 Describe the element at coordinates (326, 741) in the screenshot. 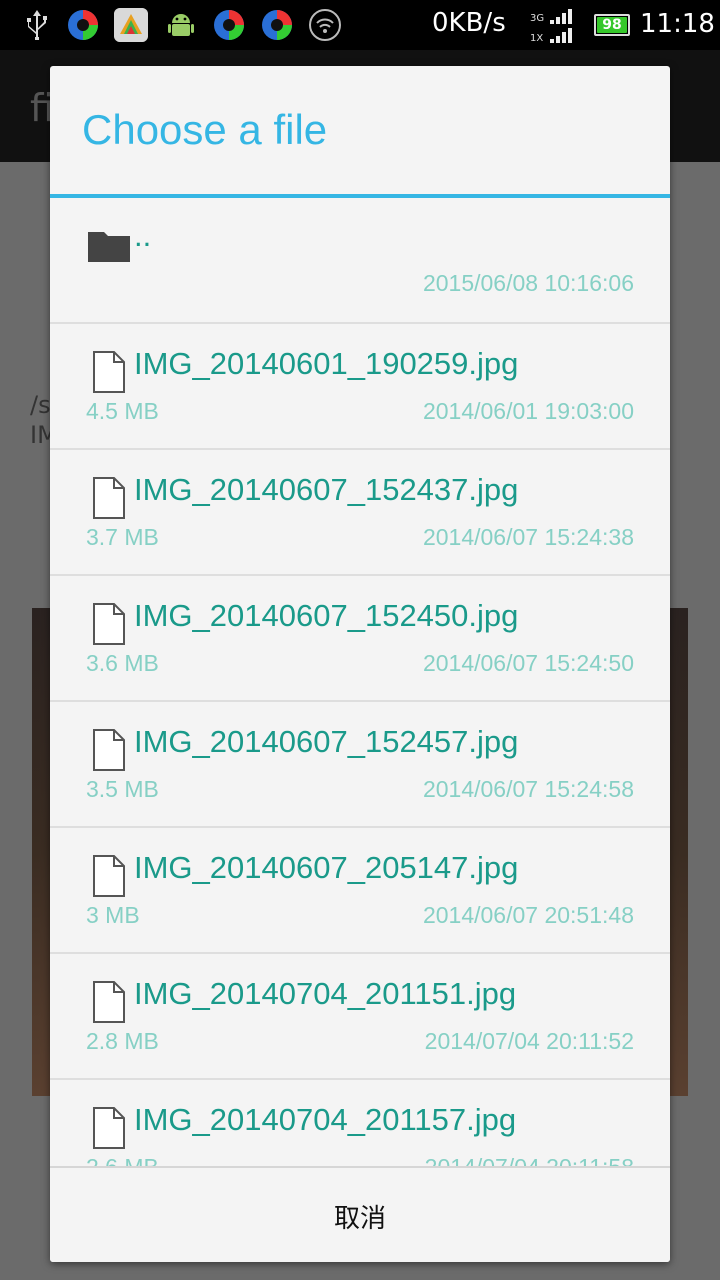

I see `file-name: IMG_20140607_152457.jpg` at that location.